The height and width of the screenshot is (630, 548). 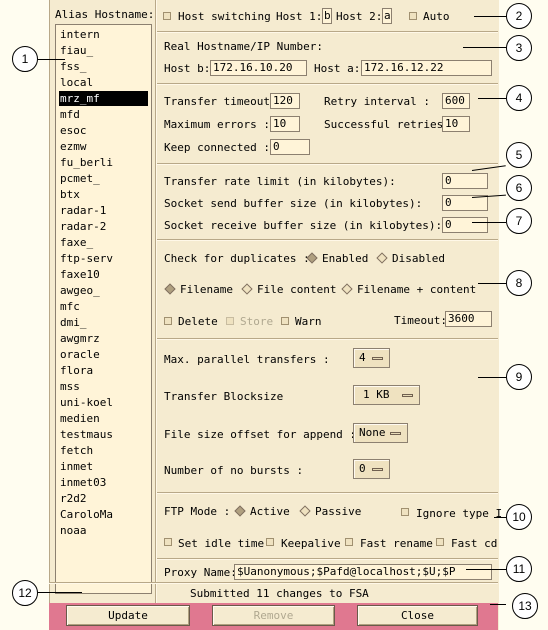 I want to click on retry-interval-input: 600, so click(x=456, y=101).